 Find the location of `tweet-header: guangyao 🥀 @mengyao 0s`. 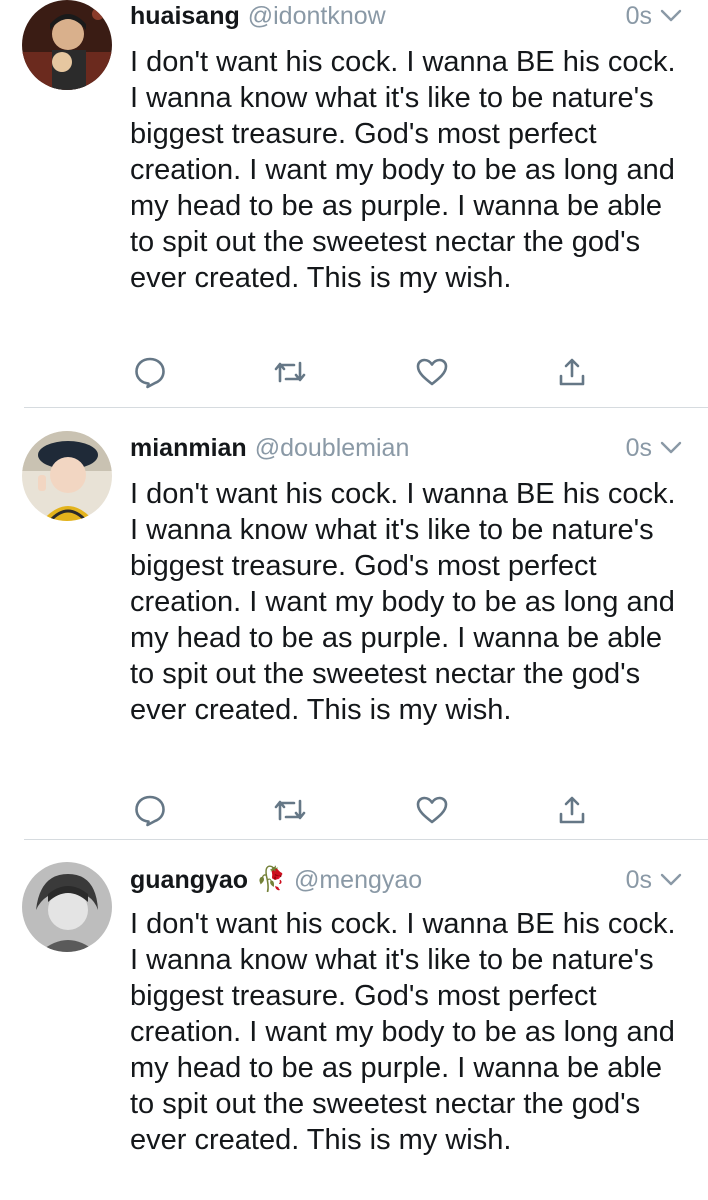

tweet-header: guangyao 🥀 @mengyao 0s is located at coordinates (407, 880).